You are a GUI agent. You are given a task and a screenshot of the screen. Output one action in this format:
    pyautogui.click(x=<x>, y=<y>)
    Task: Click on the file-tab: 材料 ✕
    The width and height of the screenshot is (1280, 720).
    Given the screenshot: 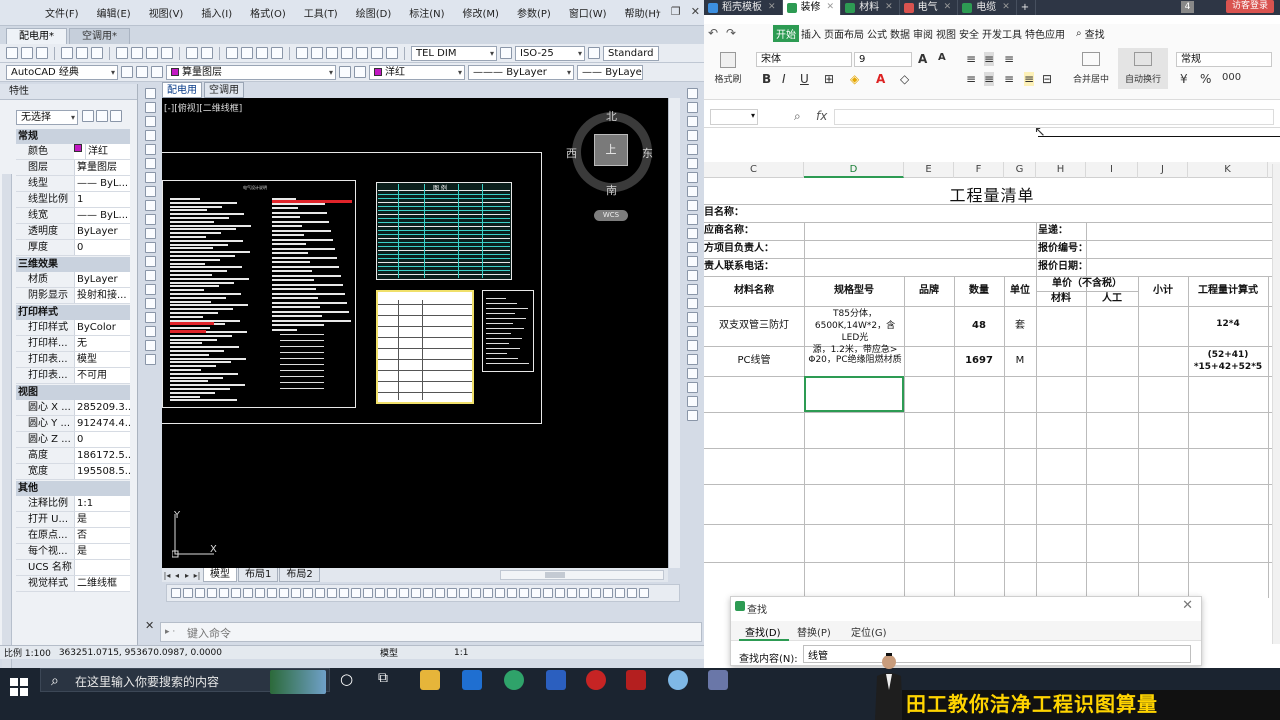 What is the action you would take?
    pyautogui.click(x=870, y=7)
    